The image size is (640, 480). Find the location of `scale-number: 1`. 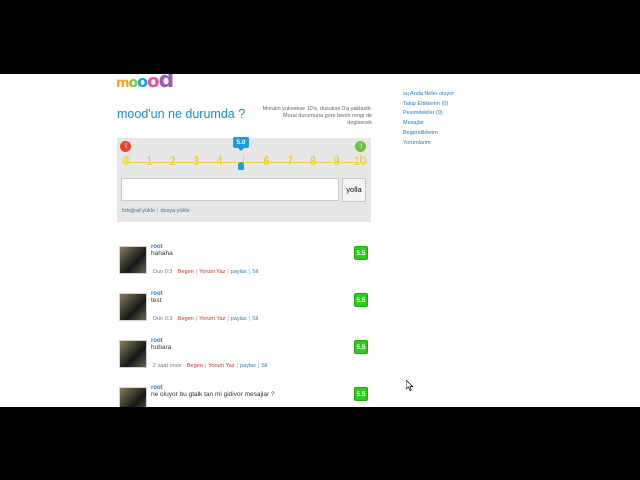

scale-number: 1 is located at coordinates (149, 162).